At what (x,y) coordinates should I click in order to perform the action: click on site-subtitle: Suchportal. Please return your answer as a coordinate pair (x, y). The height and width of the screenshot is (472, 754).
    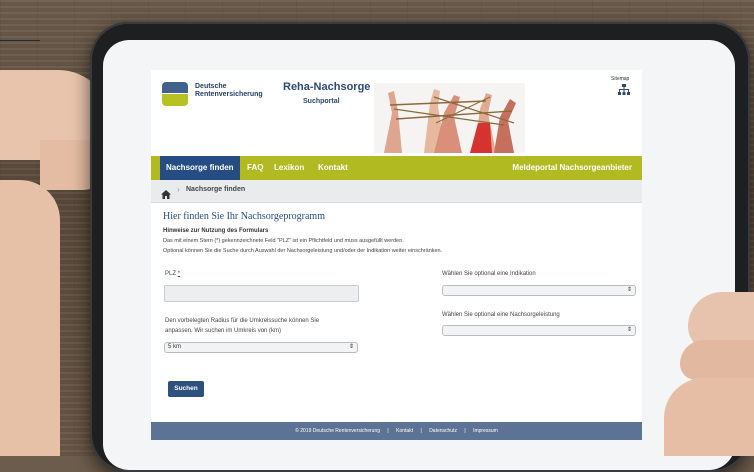
    Looking at the image, I should click on (321, 101).